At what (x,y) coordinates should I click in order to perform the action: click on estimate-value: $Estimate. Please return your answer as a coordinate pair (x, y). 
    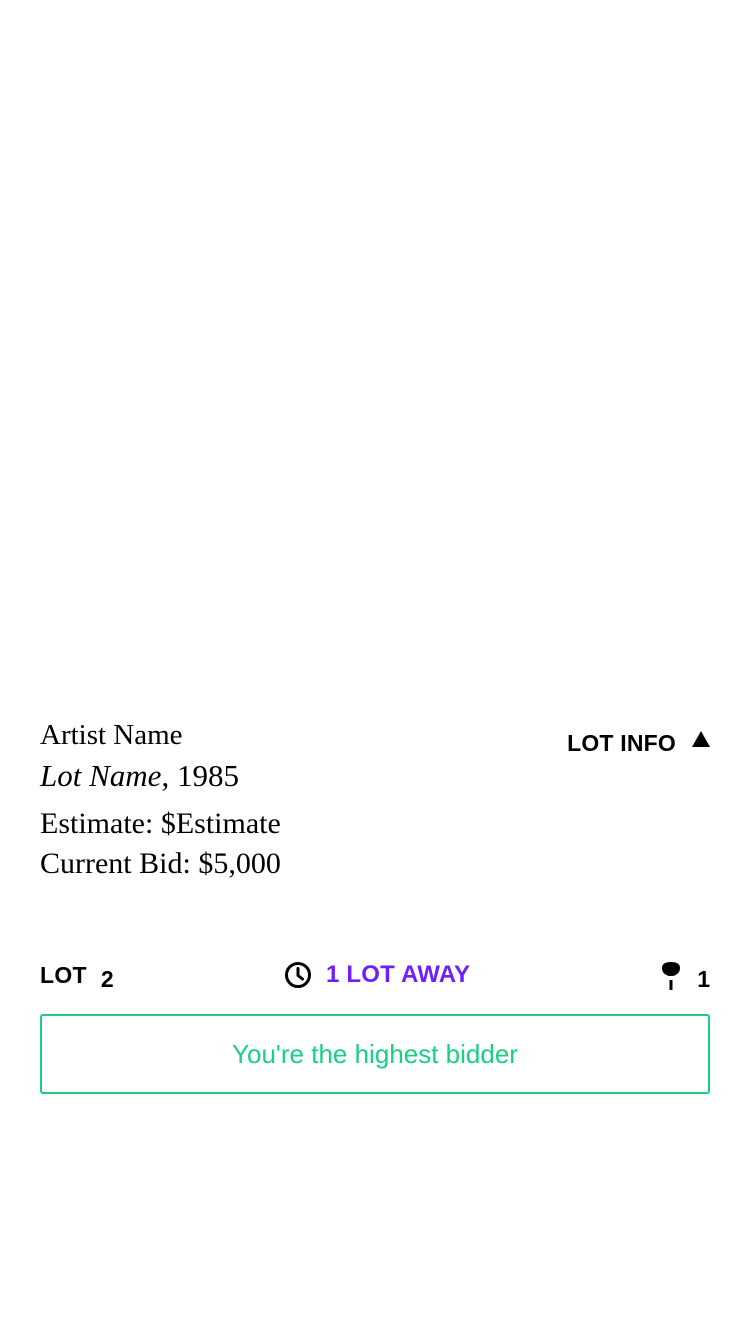
    Looking at the image, I should click on (220, 823).